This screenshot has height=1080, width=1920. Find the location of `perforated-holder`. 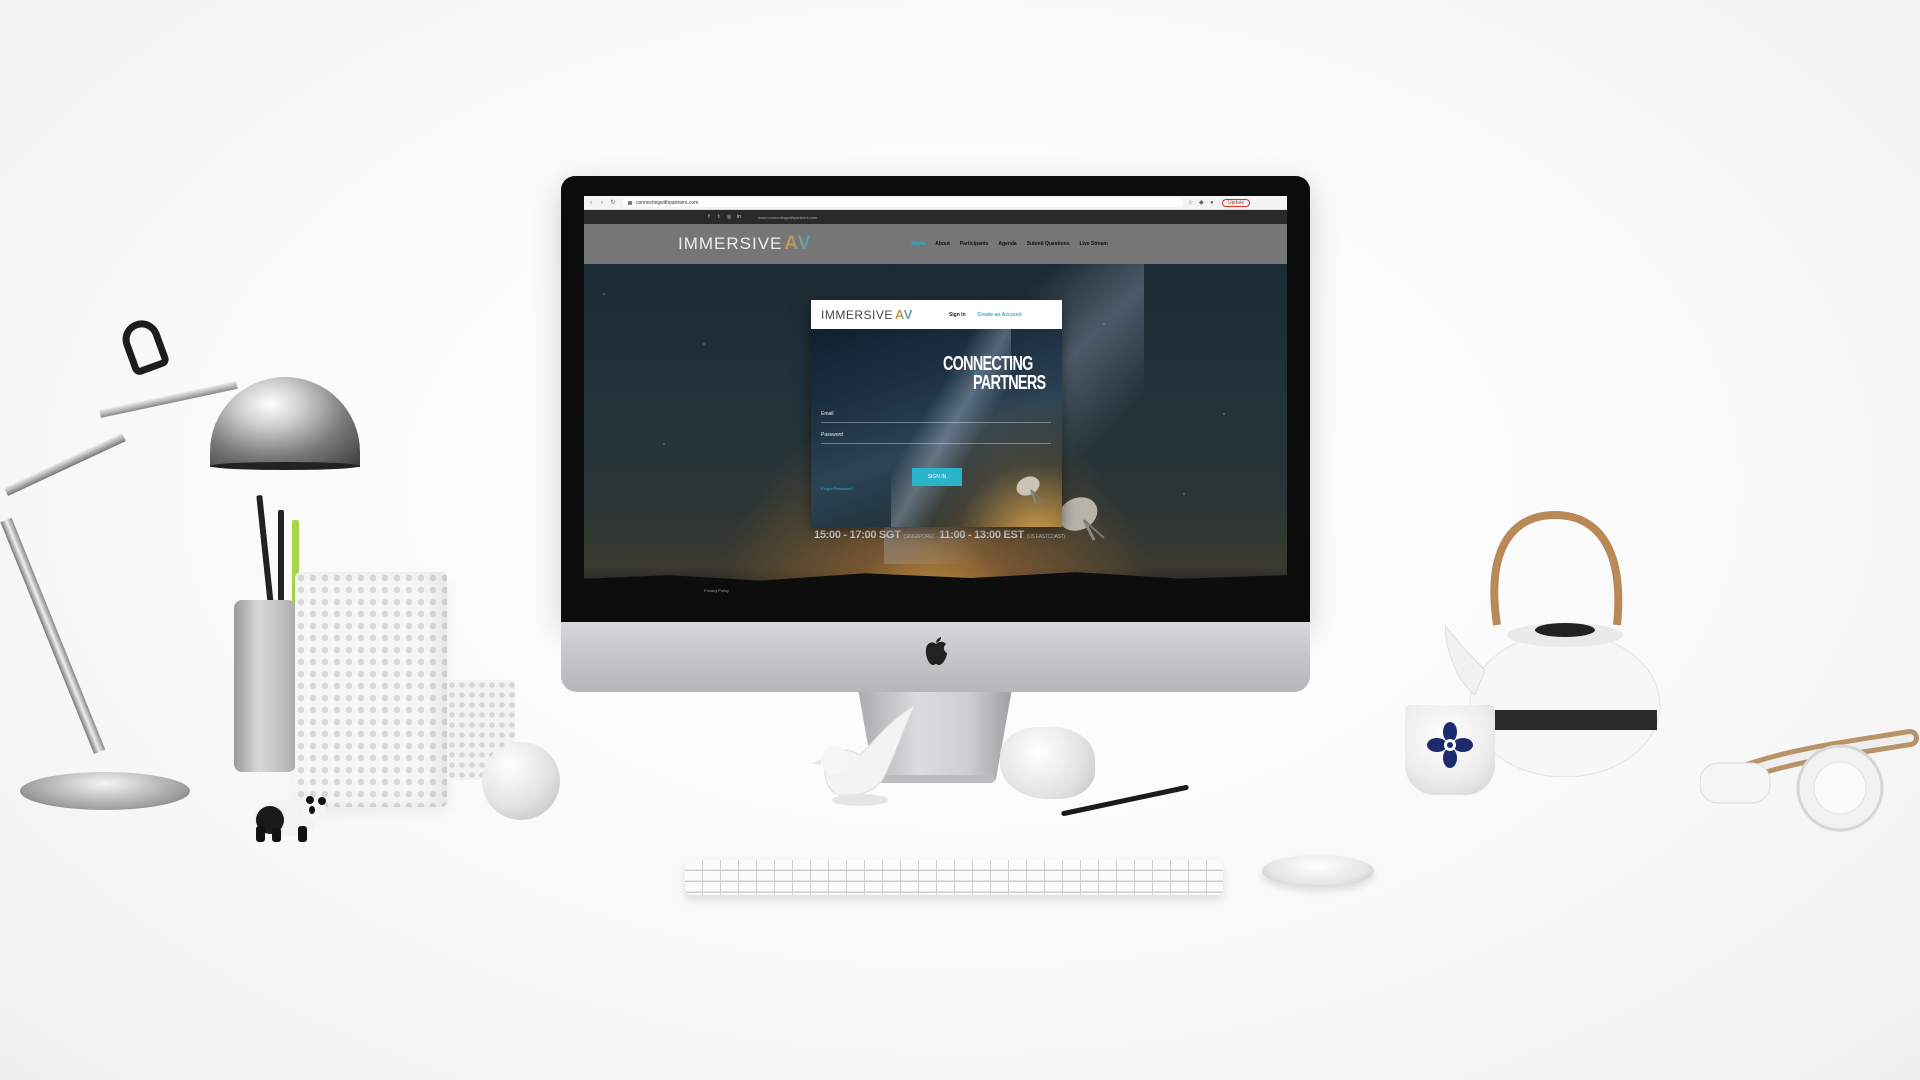

perforated-holder is located at coordinates (371, 689).